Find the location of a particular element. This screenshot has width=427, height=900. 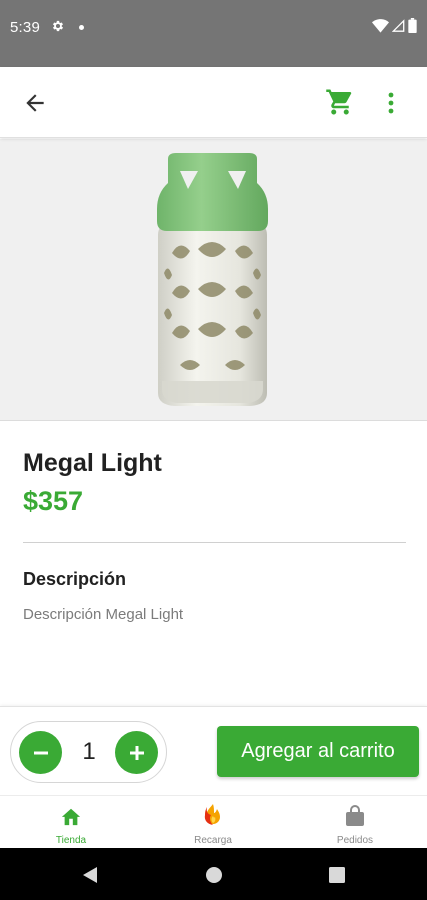

plus-icon is located at coordinates (136, 752).